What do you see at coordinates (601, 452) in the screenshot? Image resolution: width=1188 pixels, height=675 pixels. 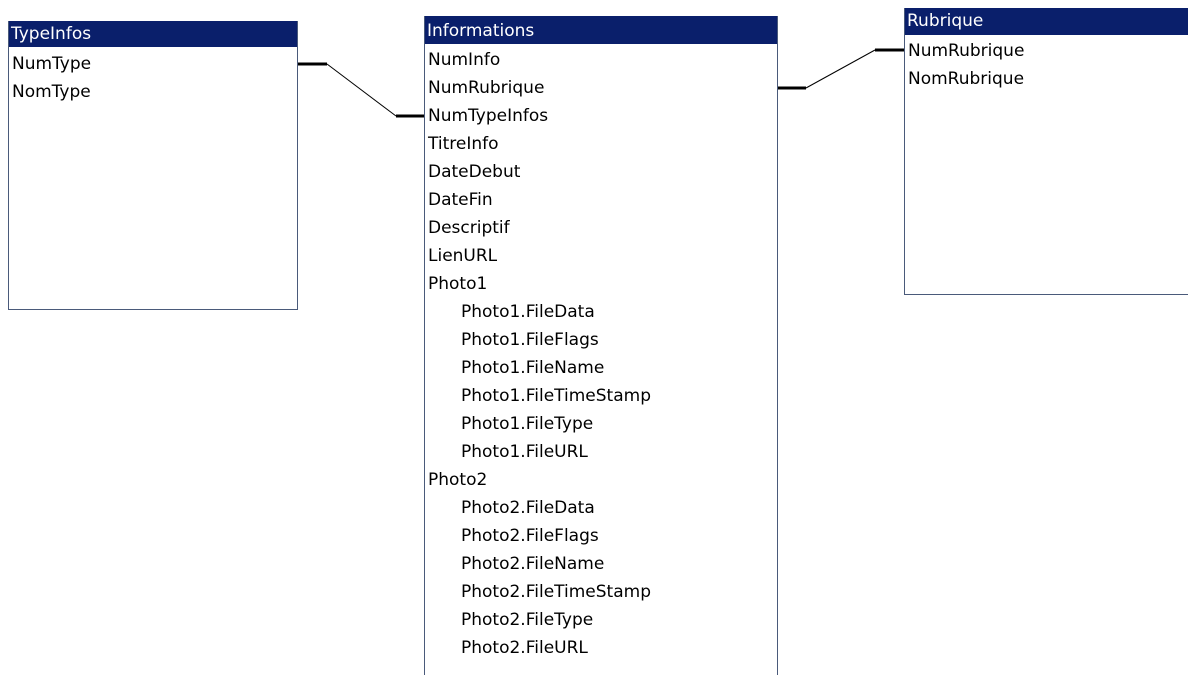 I see `field-informations-14: Photo1.FileURL` at bounding box center [601, 452].